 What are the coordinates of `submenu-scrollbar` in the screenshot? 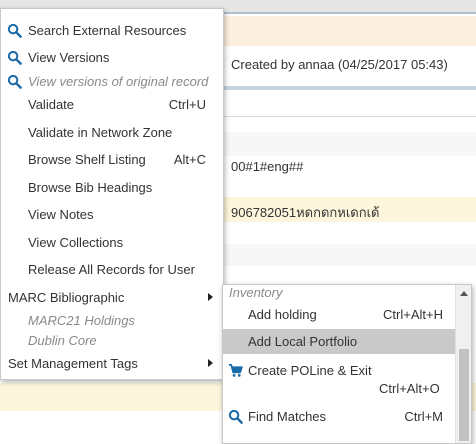 It's located at (463, 364).